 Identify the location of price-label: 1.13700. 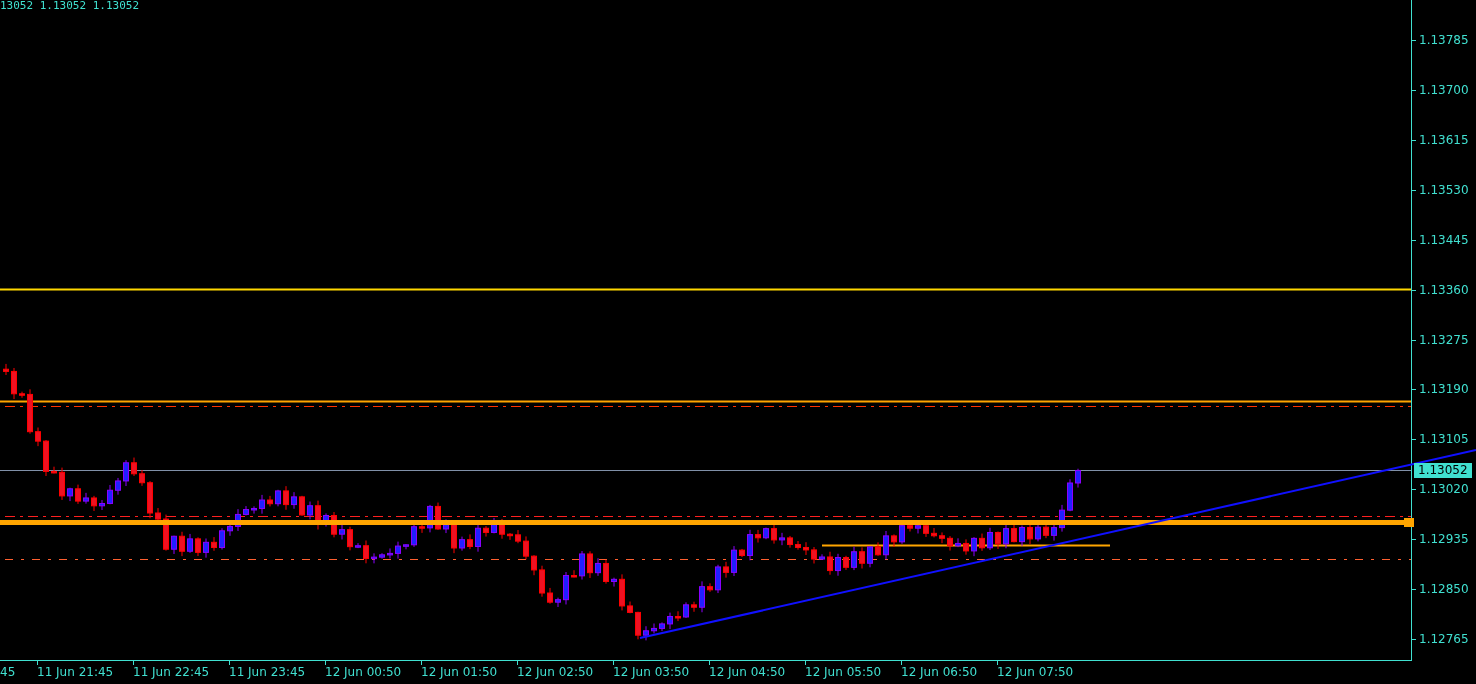
(1444, 89).